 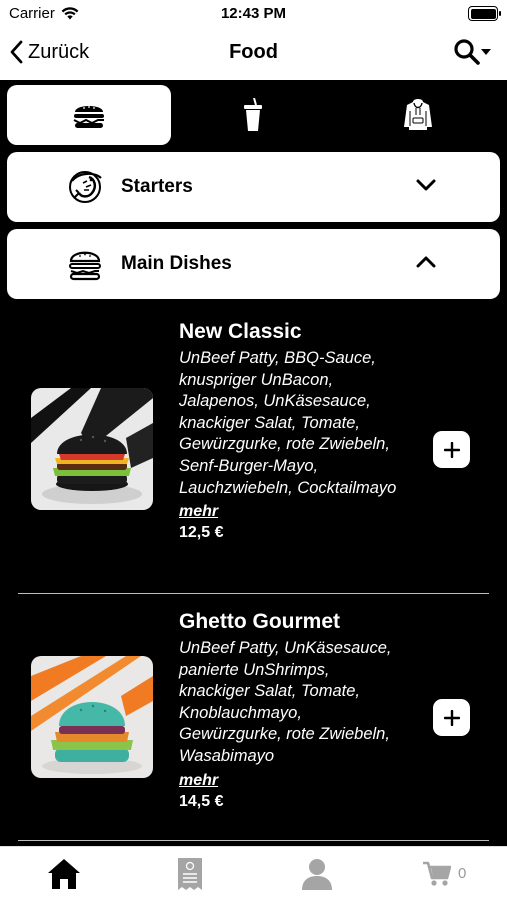 What do you see at coordinates (426, 262) in the screenshot?
I see `chevron-up-icon` at bounding box center [426, 262].